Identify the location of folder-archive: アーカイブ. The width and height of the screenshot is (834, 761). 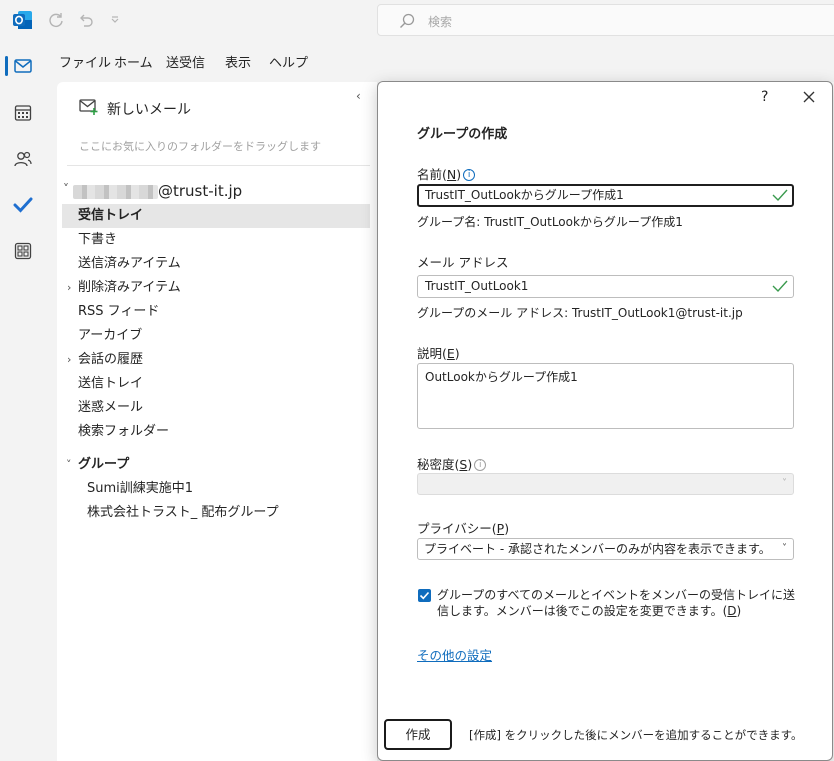
(216, 336).